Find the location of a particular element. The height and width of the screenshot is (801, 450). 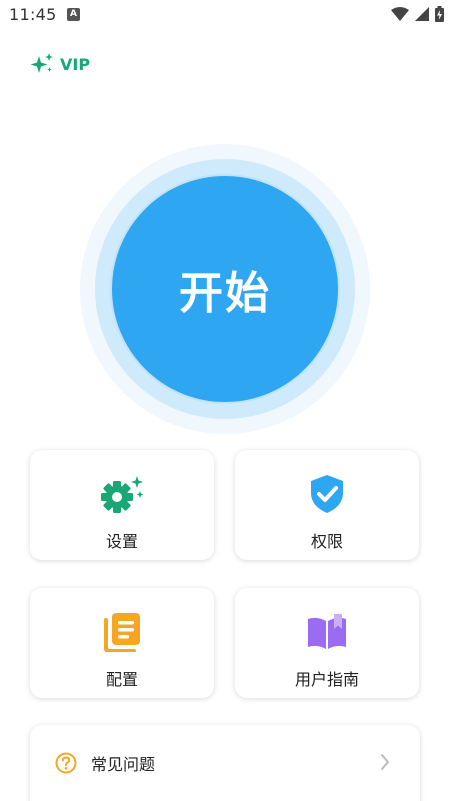

faq-label: 常见问题 is located at coordinates (123, 764).